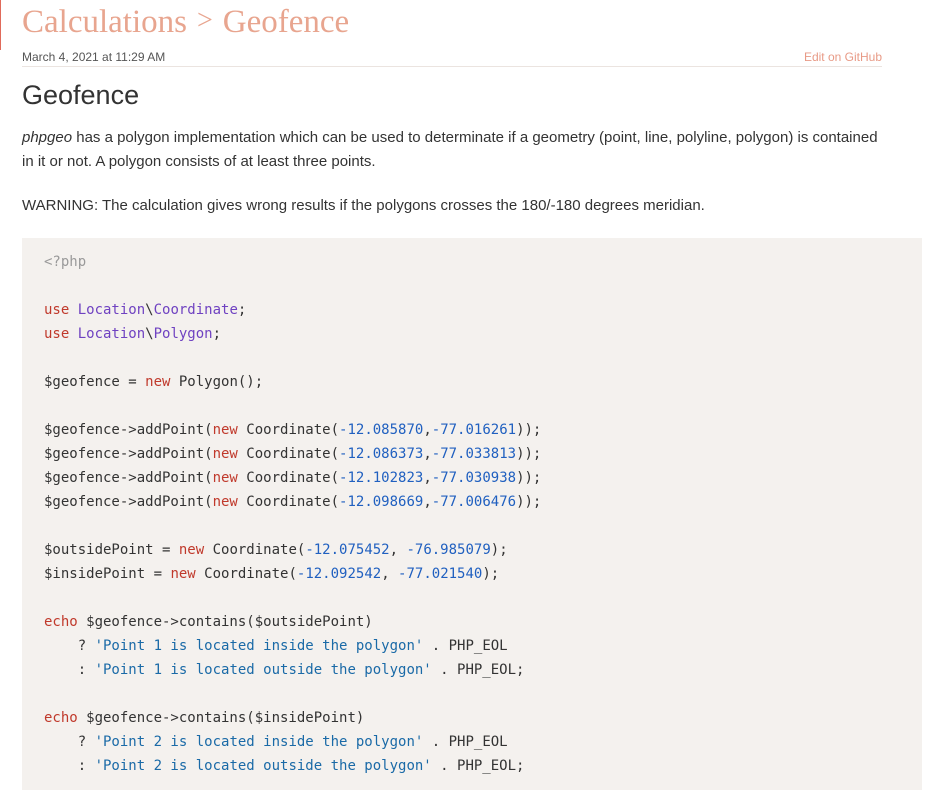 The image size is (925, 808). What do you see at coordinates (263, 670) in the screenshot?
I see `code-token: 'Point 1 is located outside the polygon'` at bounding box center [263, 670].